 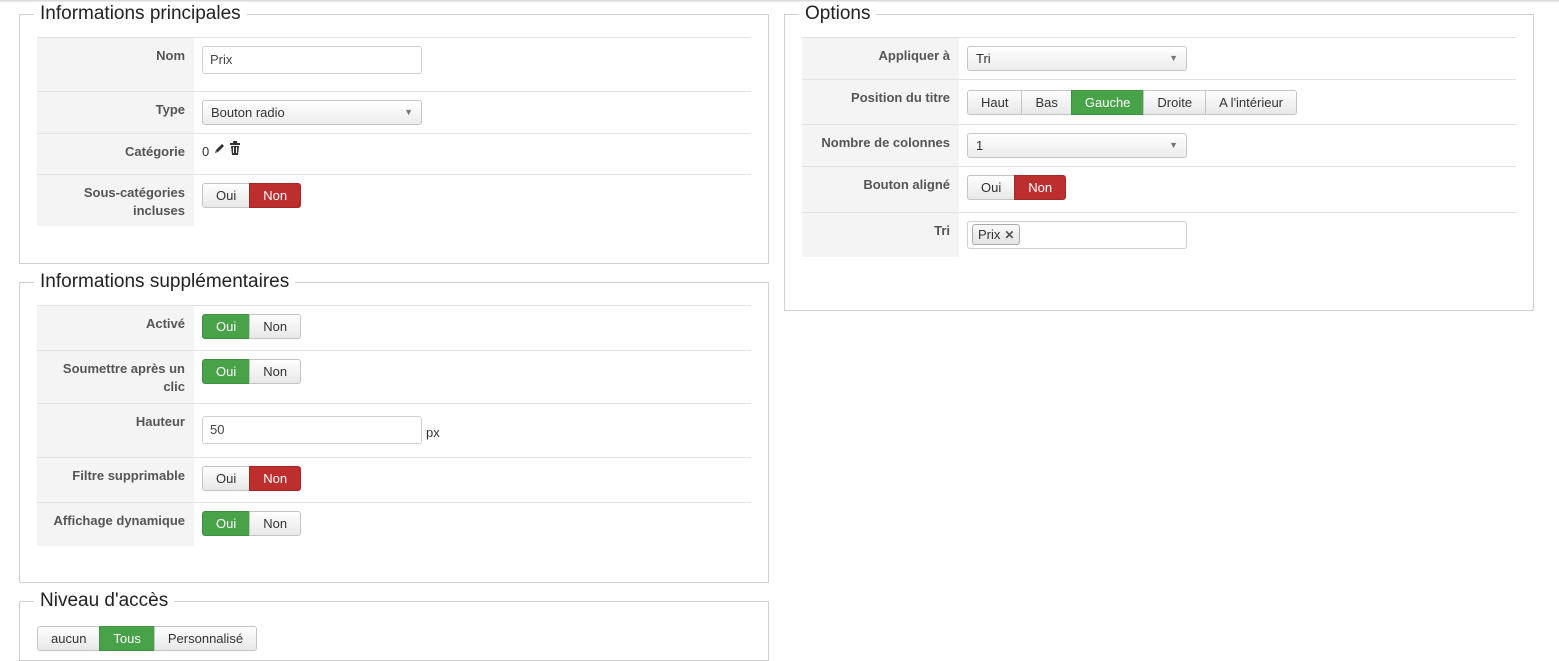 What do you see at coordinates (1251, 102) in the screenshot?
I see `position-interieur-button: A l'intérieur` at bounding box center [1251, 102].